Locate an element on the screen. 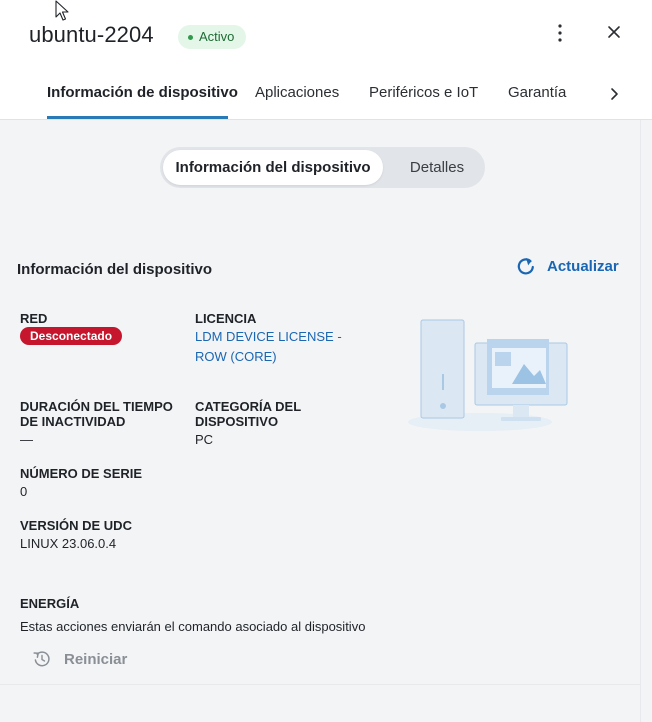 Image resolution: width=652 pixels, height=722 pixels. mouse-pointer-icon is located at coordinates (62, 10).